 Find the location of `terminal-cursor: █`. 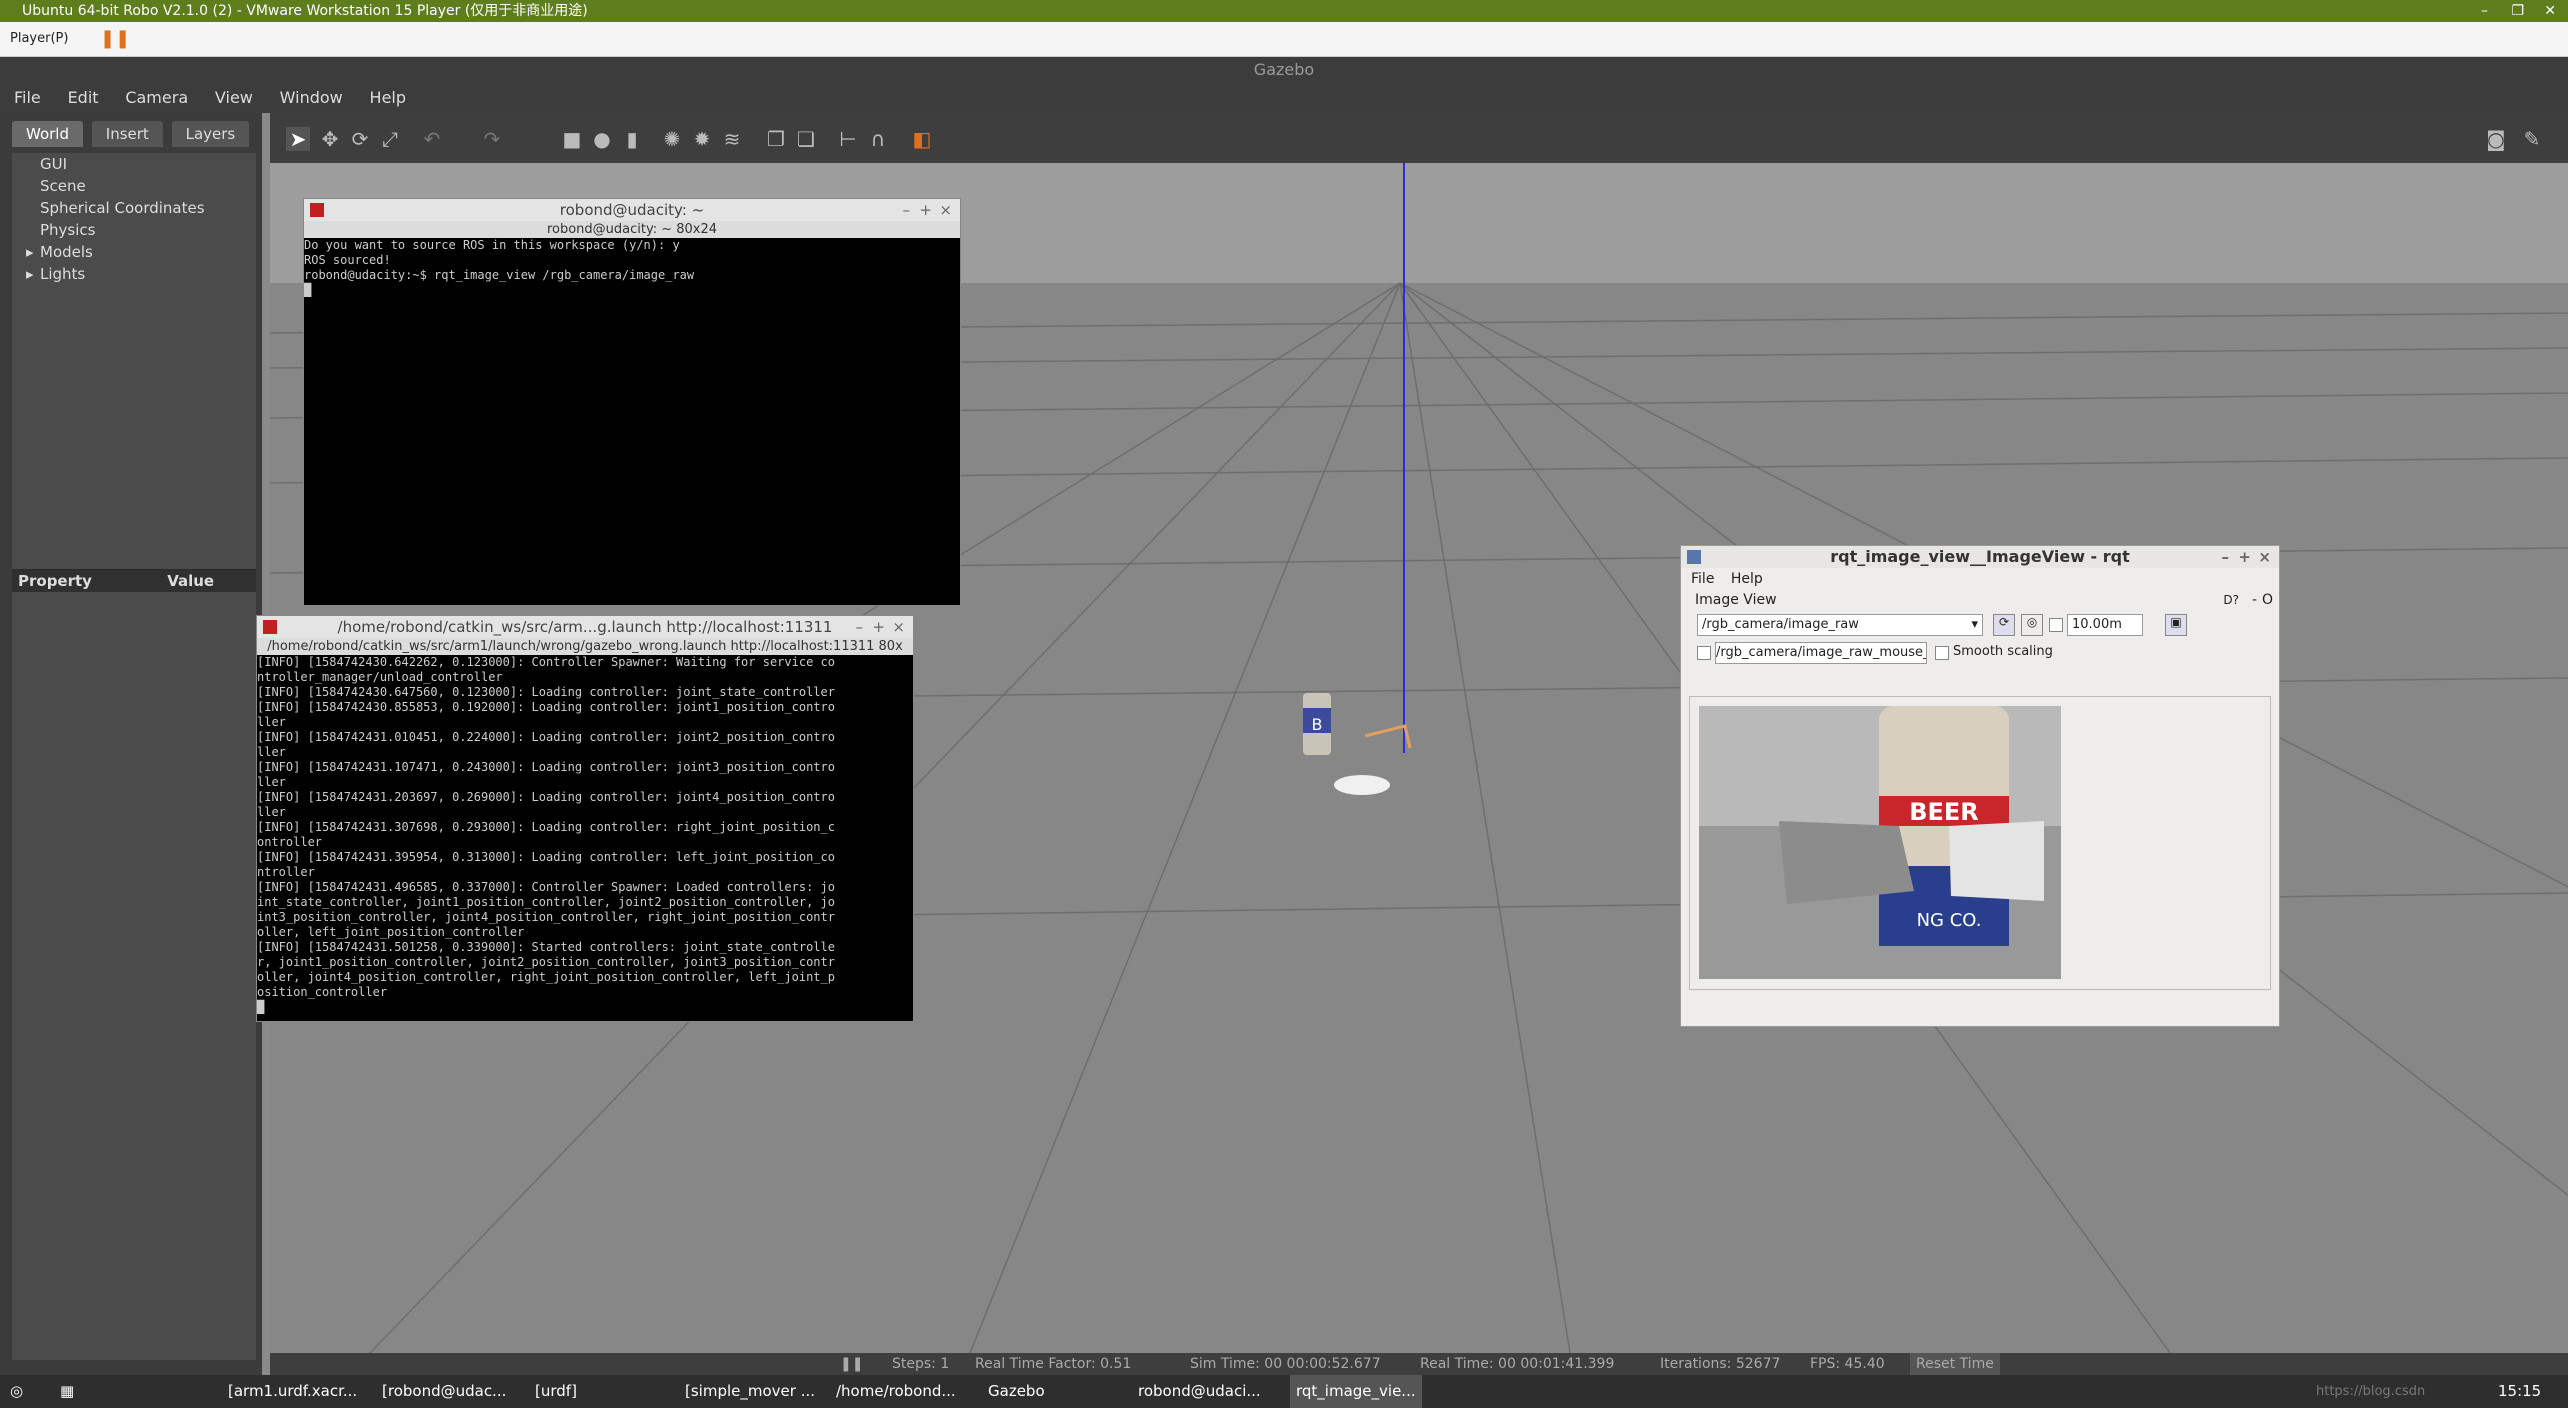

terminal-cursor: █ is located at coordinates (261, 1007).